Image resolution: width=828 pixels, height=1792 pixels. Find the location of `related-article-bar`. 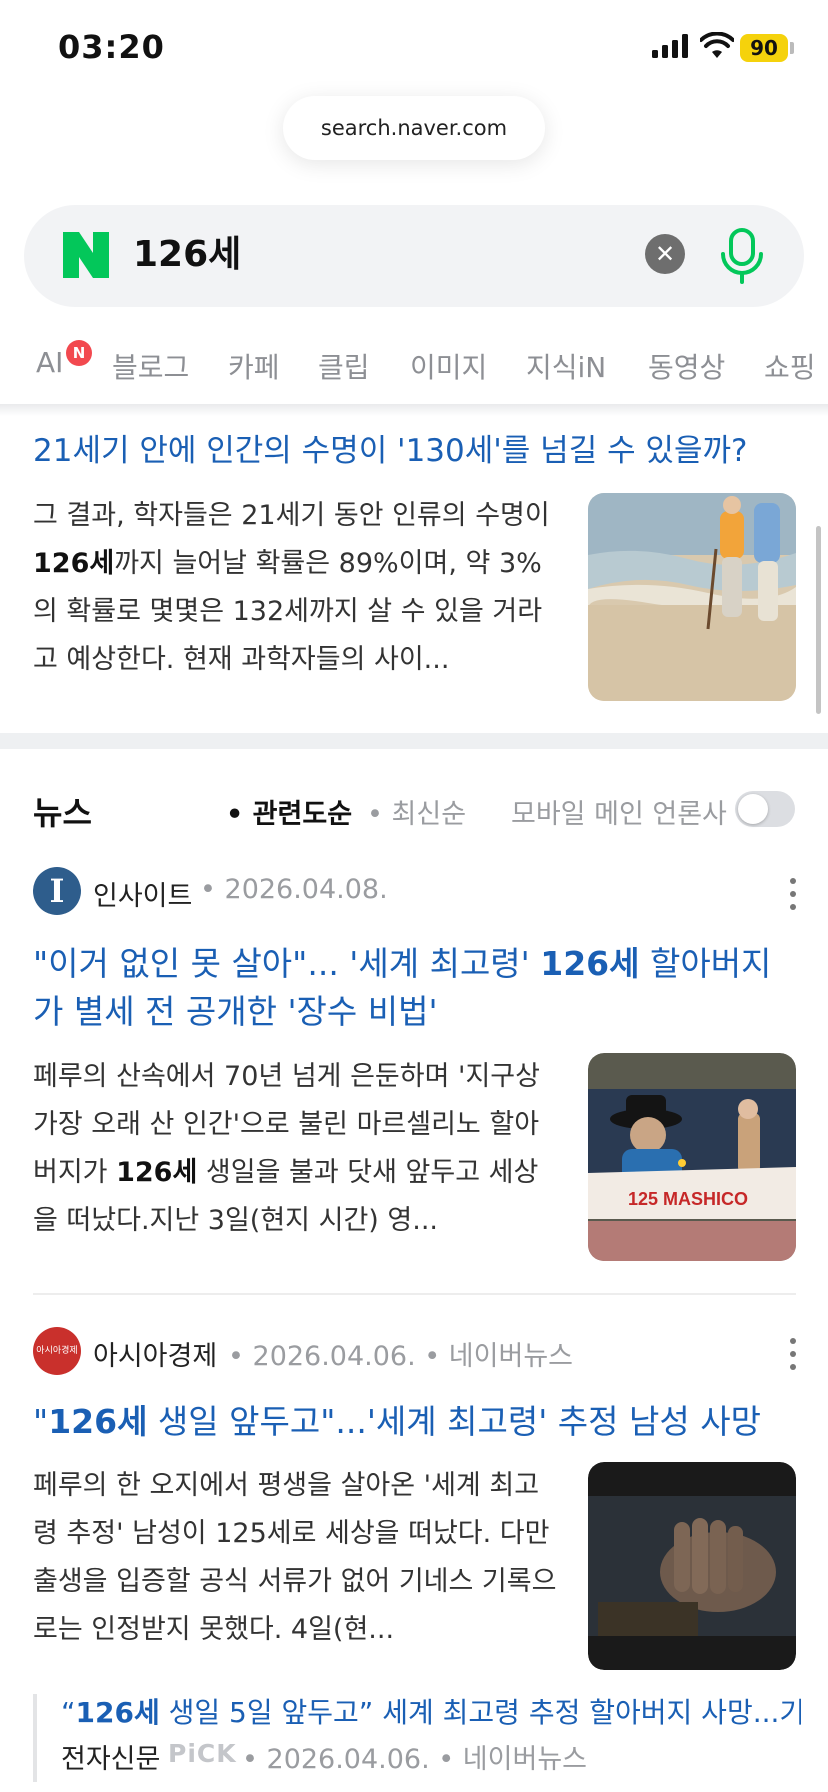

related-article-bar is located at coordinates (35, 1738).